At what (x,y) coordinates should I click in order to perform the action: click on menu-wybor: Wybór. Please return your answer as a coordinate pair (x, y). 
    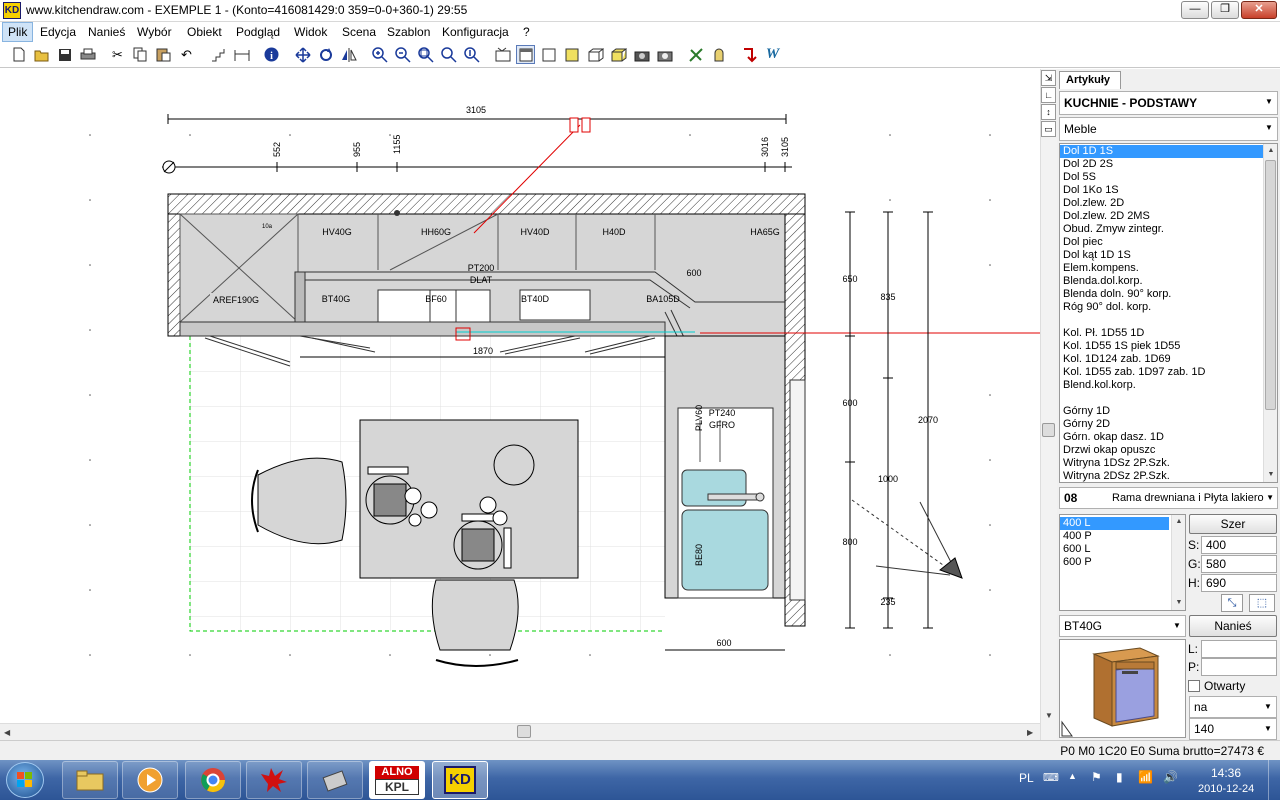
    Looking at the image, I should click on (154, 32).